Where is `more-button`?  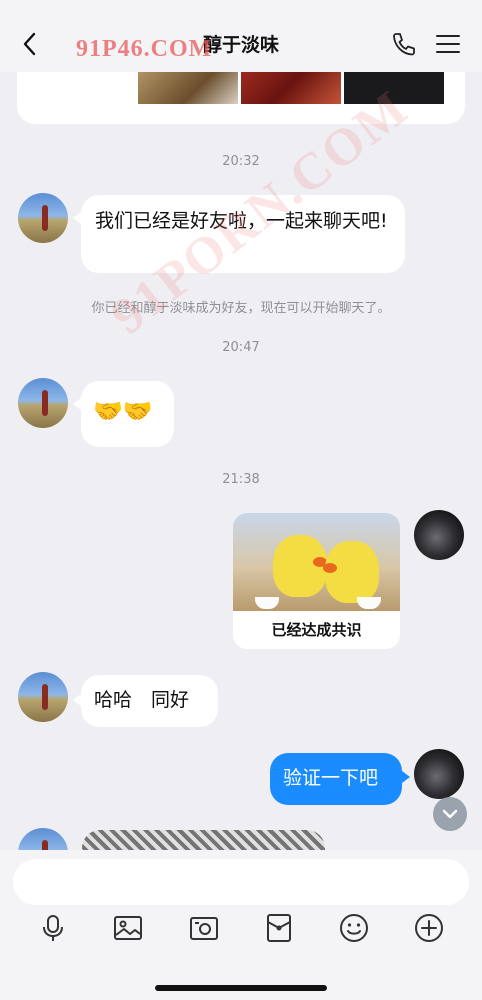 more-button is located at coordinates (429, 928).